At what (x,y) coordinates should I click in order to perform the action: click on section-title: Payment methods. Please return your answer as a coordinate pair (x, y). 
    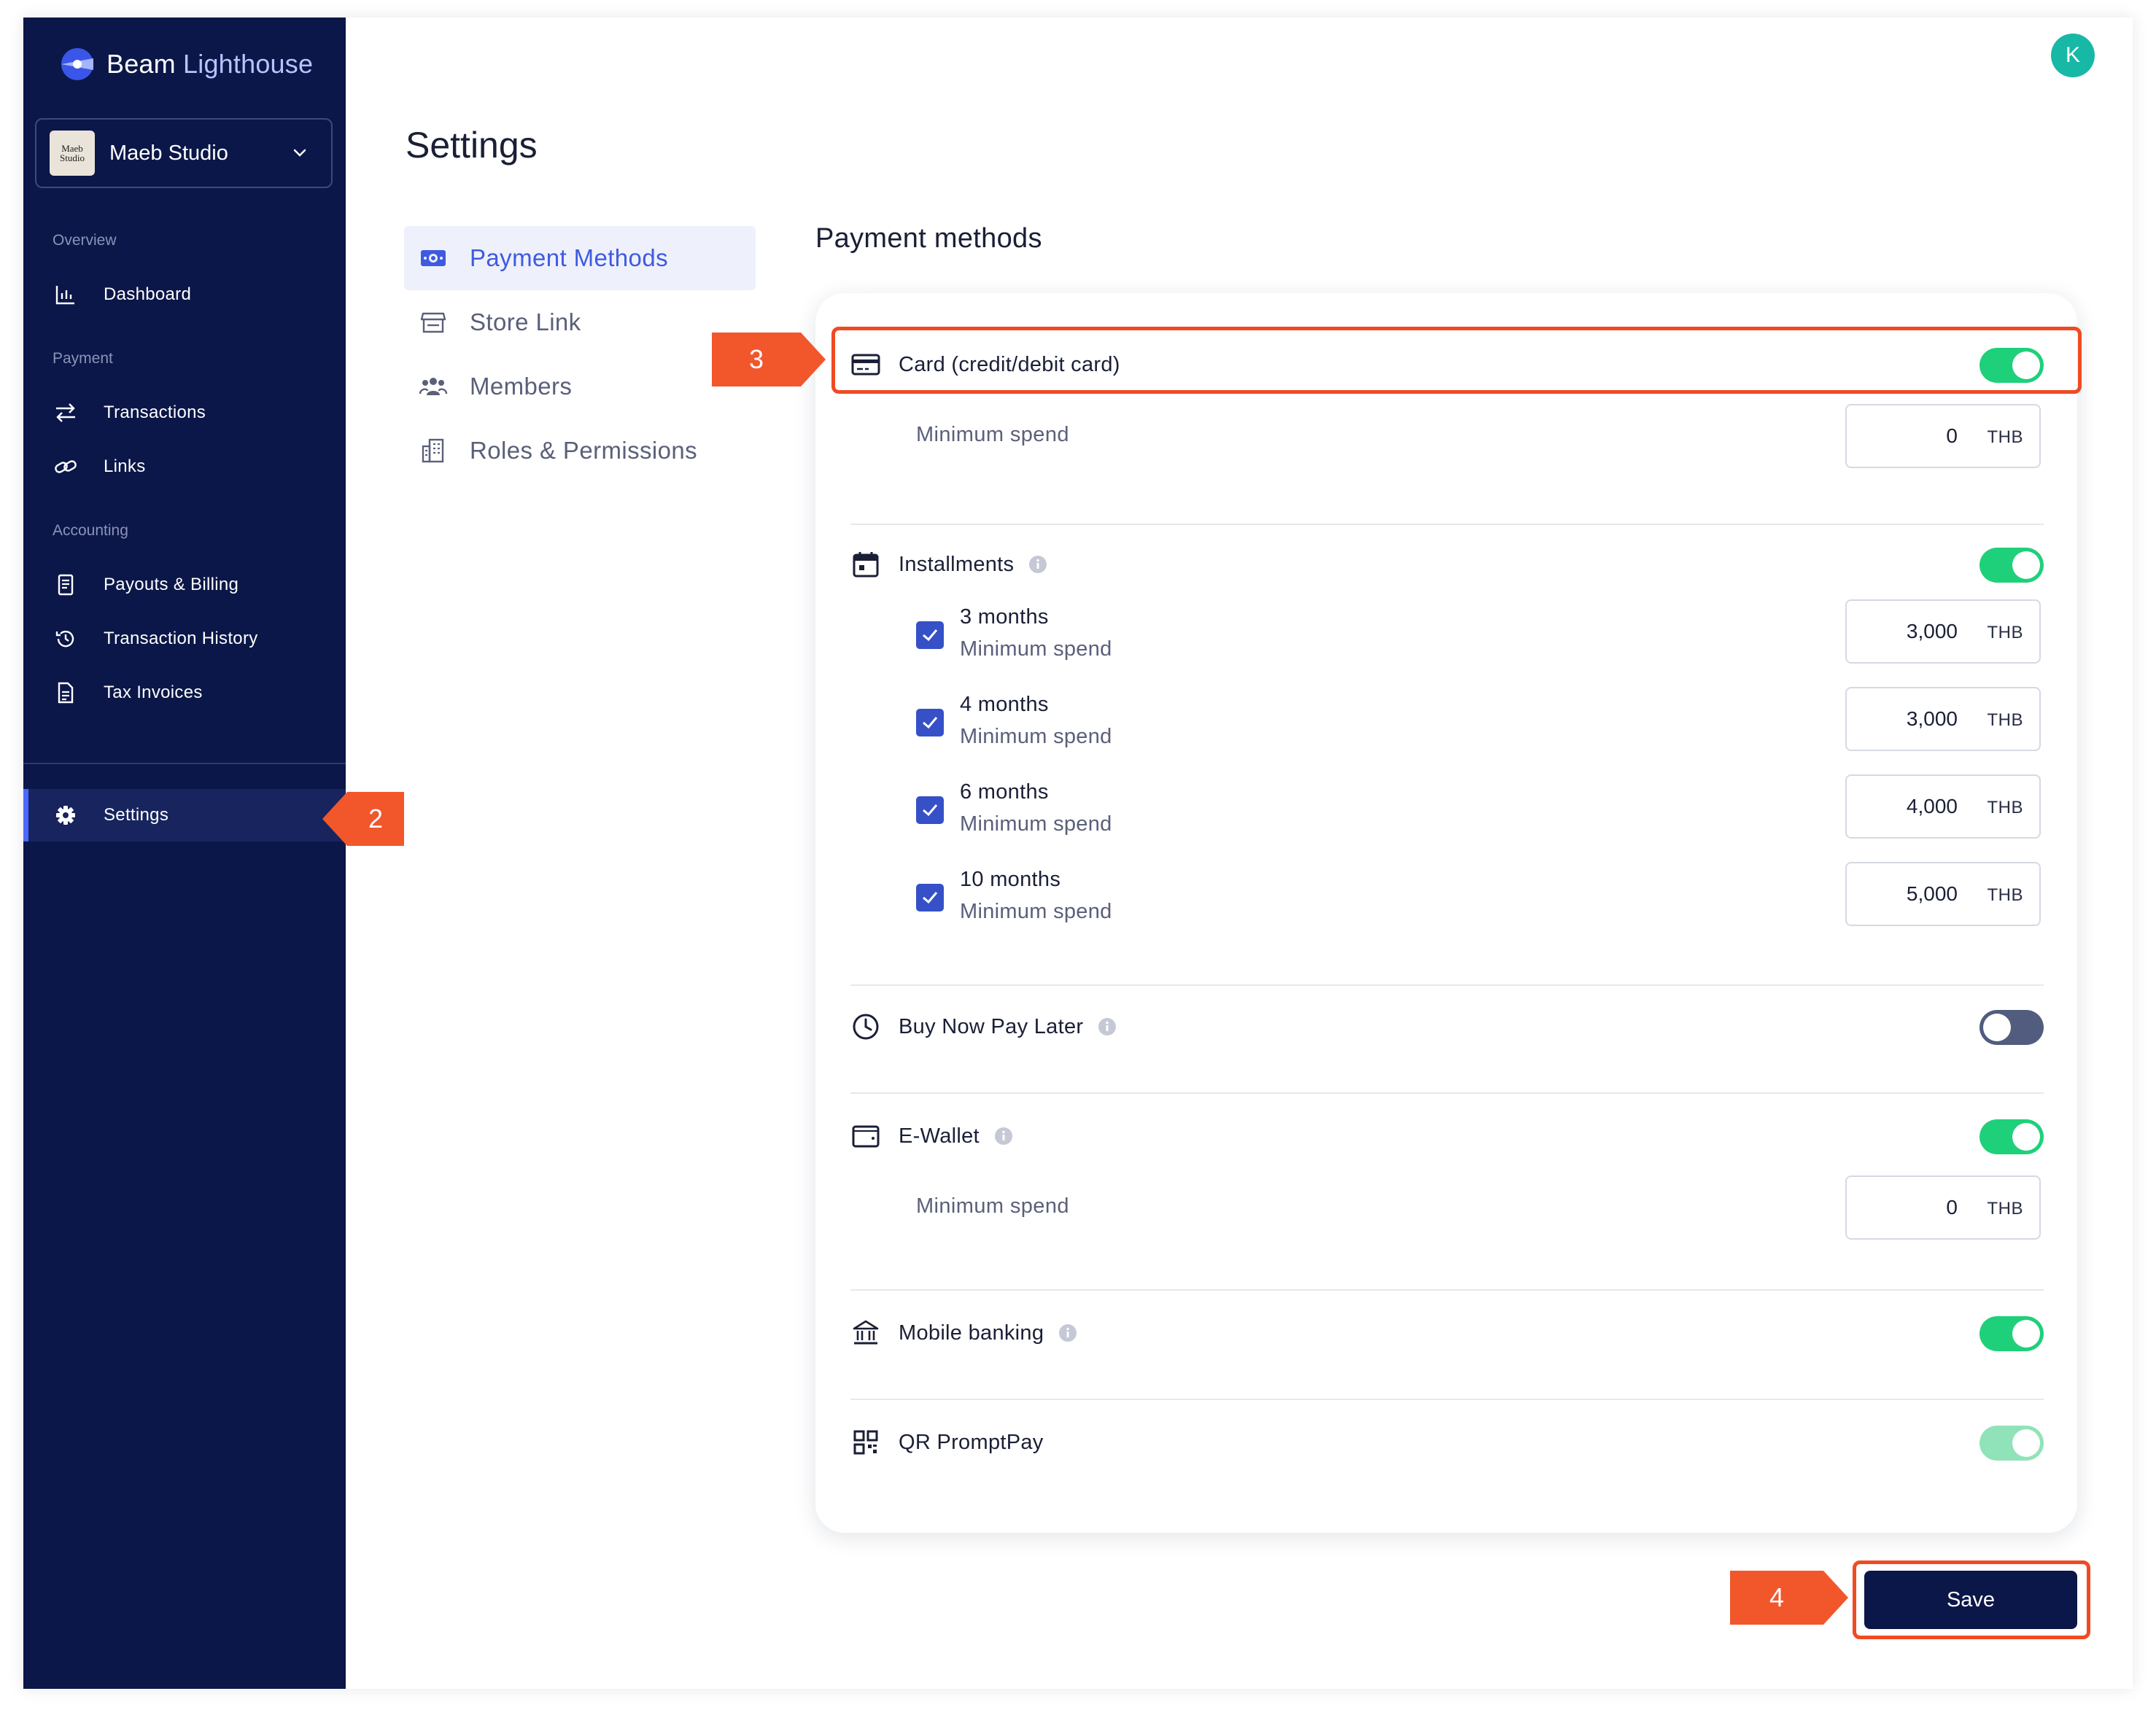
    Looking at the image, I should click on (928, 238).